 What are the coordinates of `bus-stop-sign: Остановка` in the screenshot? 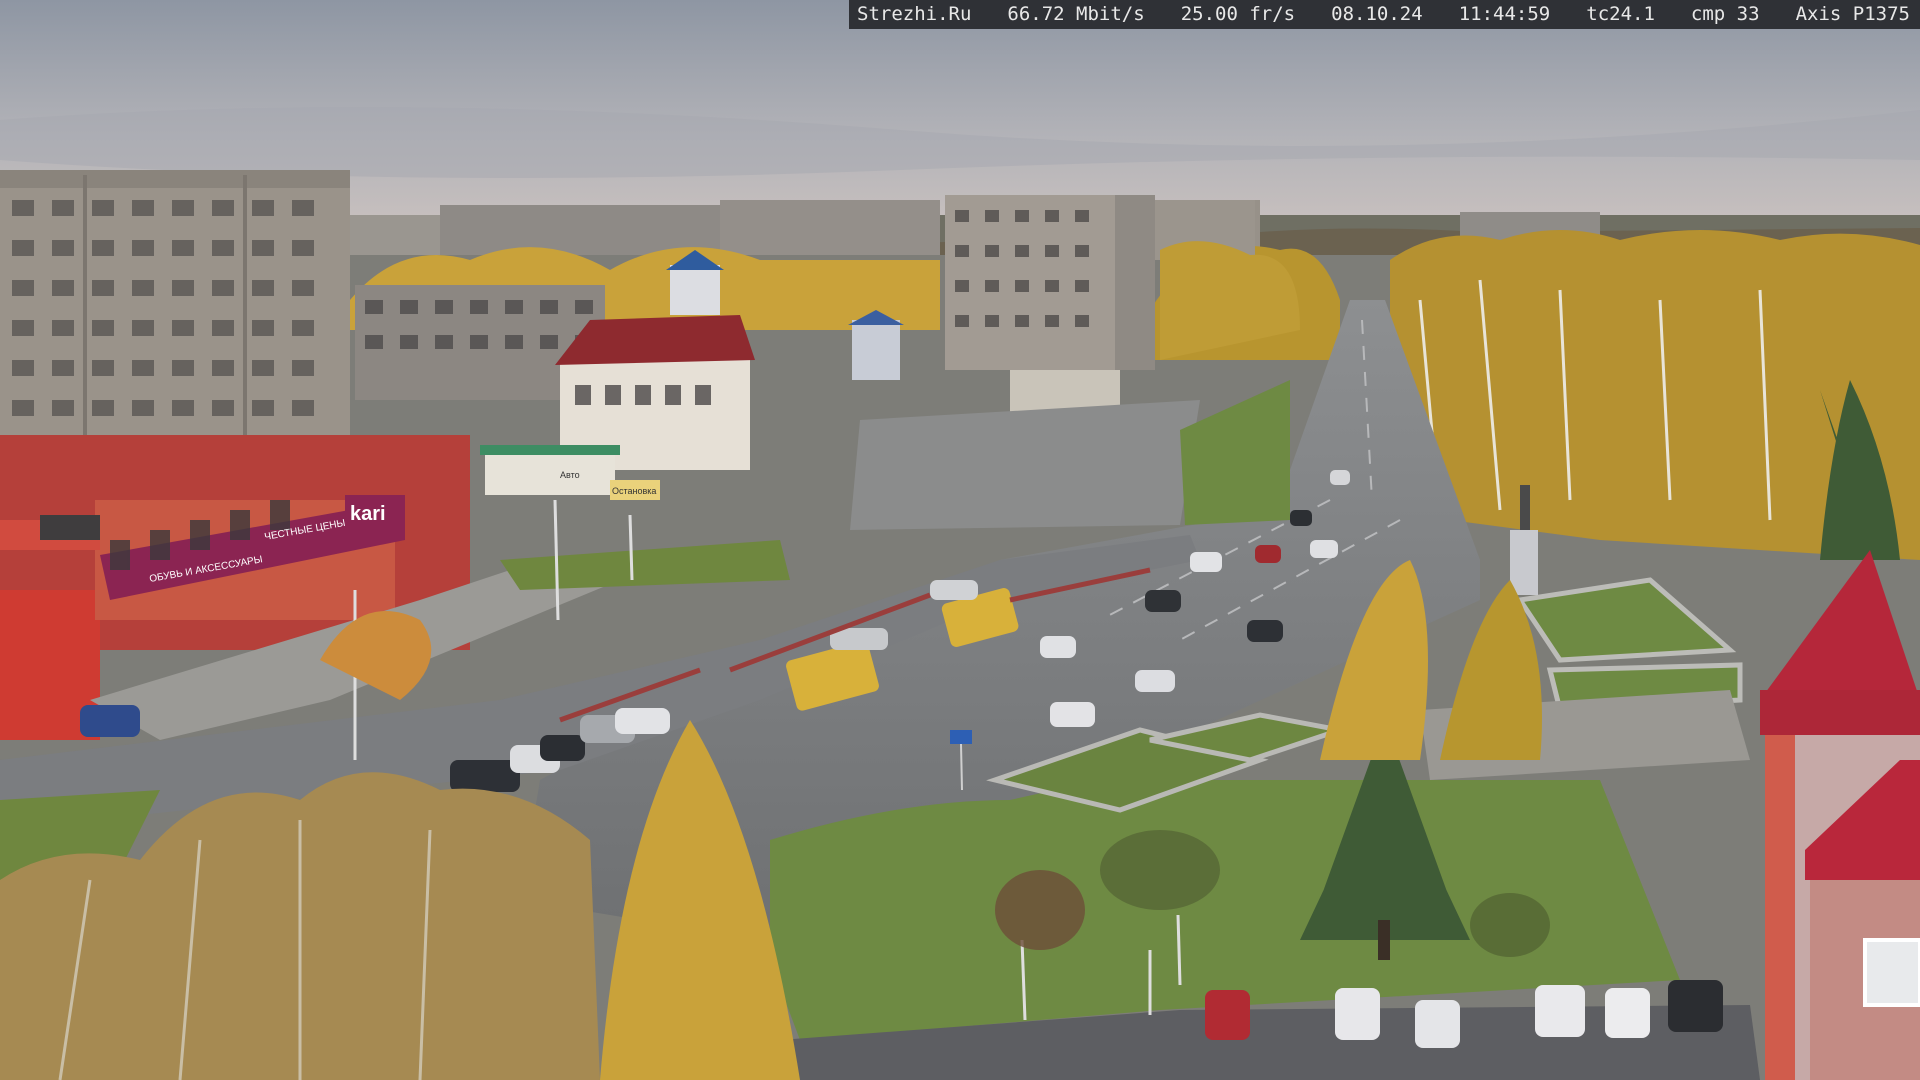 It's located at (634, 491).